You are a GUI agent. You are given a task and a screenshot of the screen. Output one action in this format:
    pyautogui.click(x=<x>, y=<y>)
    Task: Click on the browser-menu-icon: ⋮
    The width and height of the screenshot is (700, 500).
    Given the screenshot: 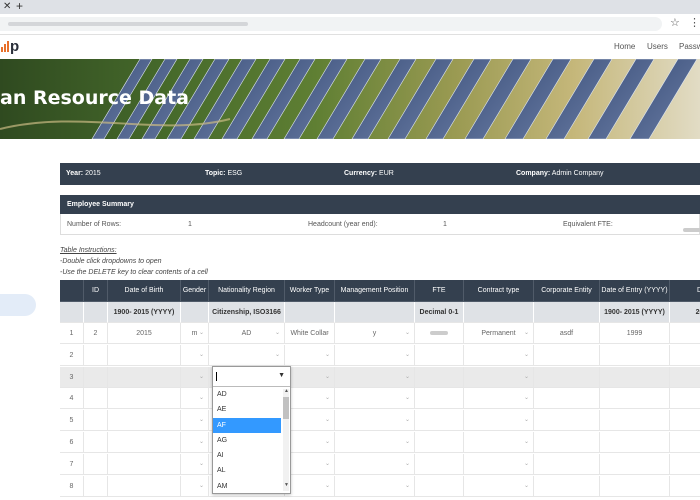 What is the action you would take?
    pyautogui.click(x=694, y=22)
    